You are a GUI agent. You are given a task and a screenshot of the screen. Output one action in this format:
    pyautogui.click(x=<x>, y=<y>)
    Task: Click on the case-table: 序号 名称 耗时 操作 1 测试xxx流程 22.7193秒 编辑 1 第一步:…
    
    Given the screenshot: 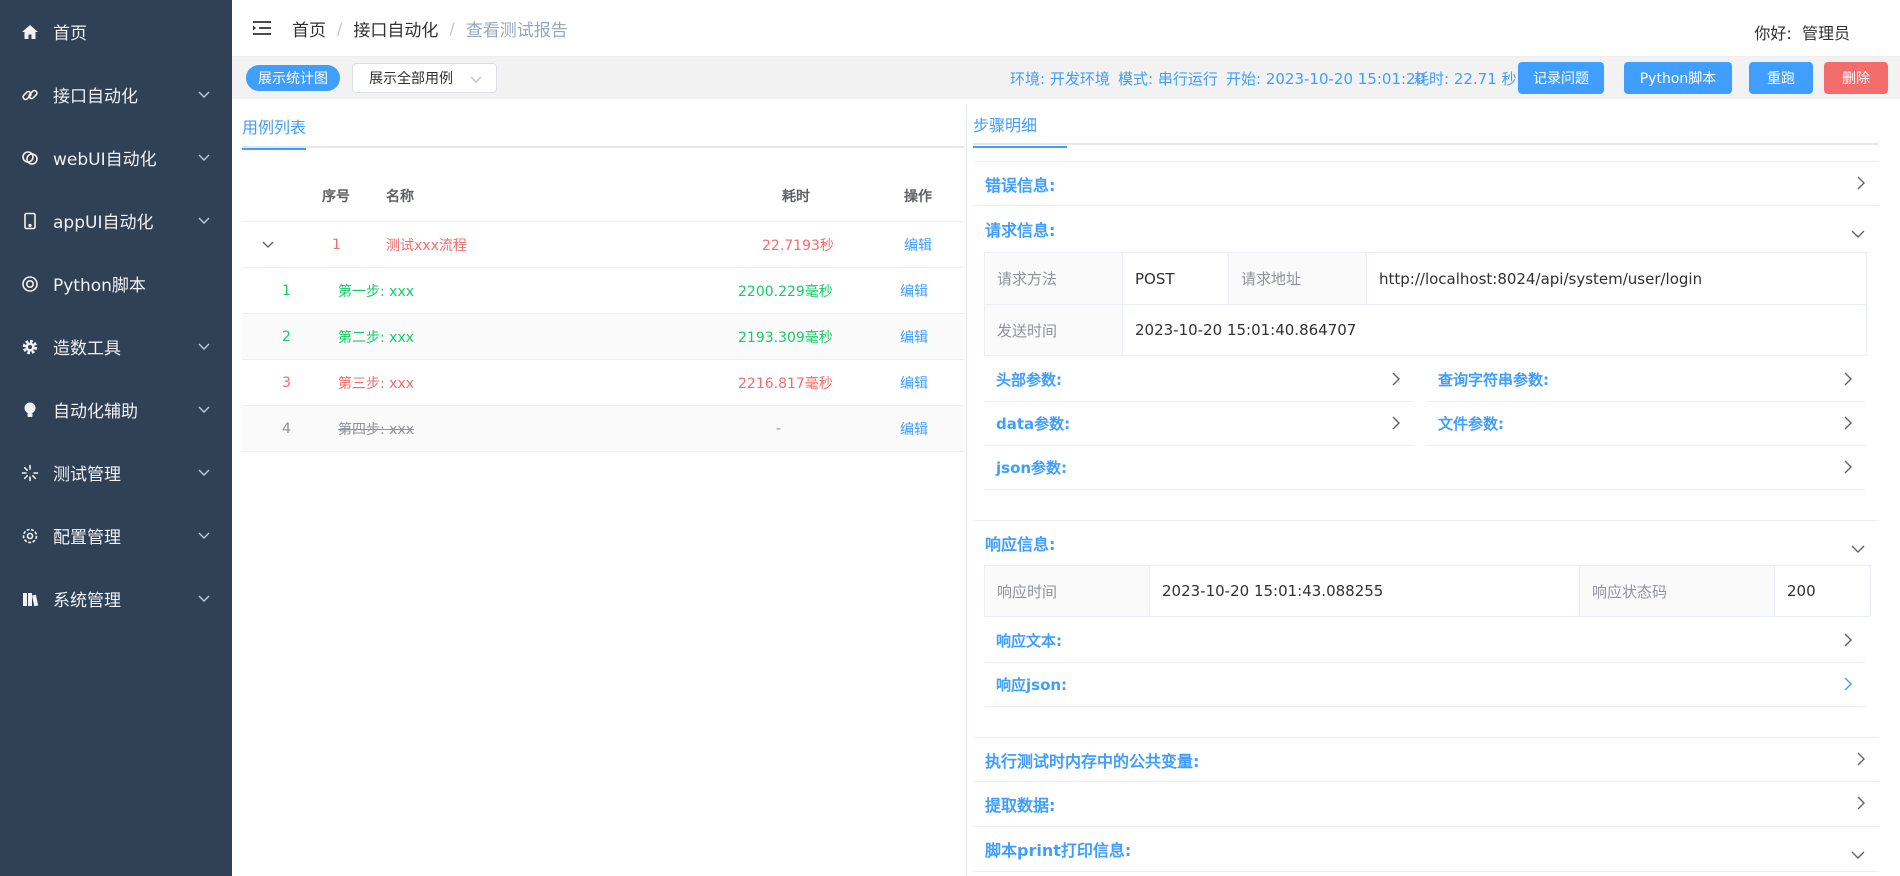 What is the action you would take?
    pyautogui.click(x=603, y=311)
    